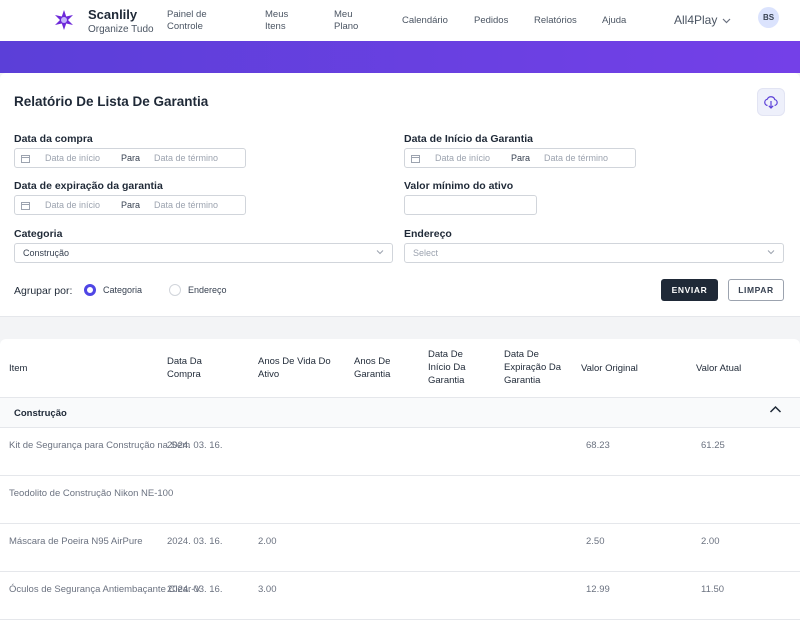  What do you see at coordinates (447, 367) in the screenshot?
I see `column-header-warranty-start: Data De Início Da Garantia` at bounding box center [447, 367].